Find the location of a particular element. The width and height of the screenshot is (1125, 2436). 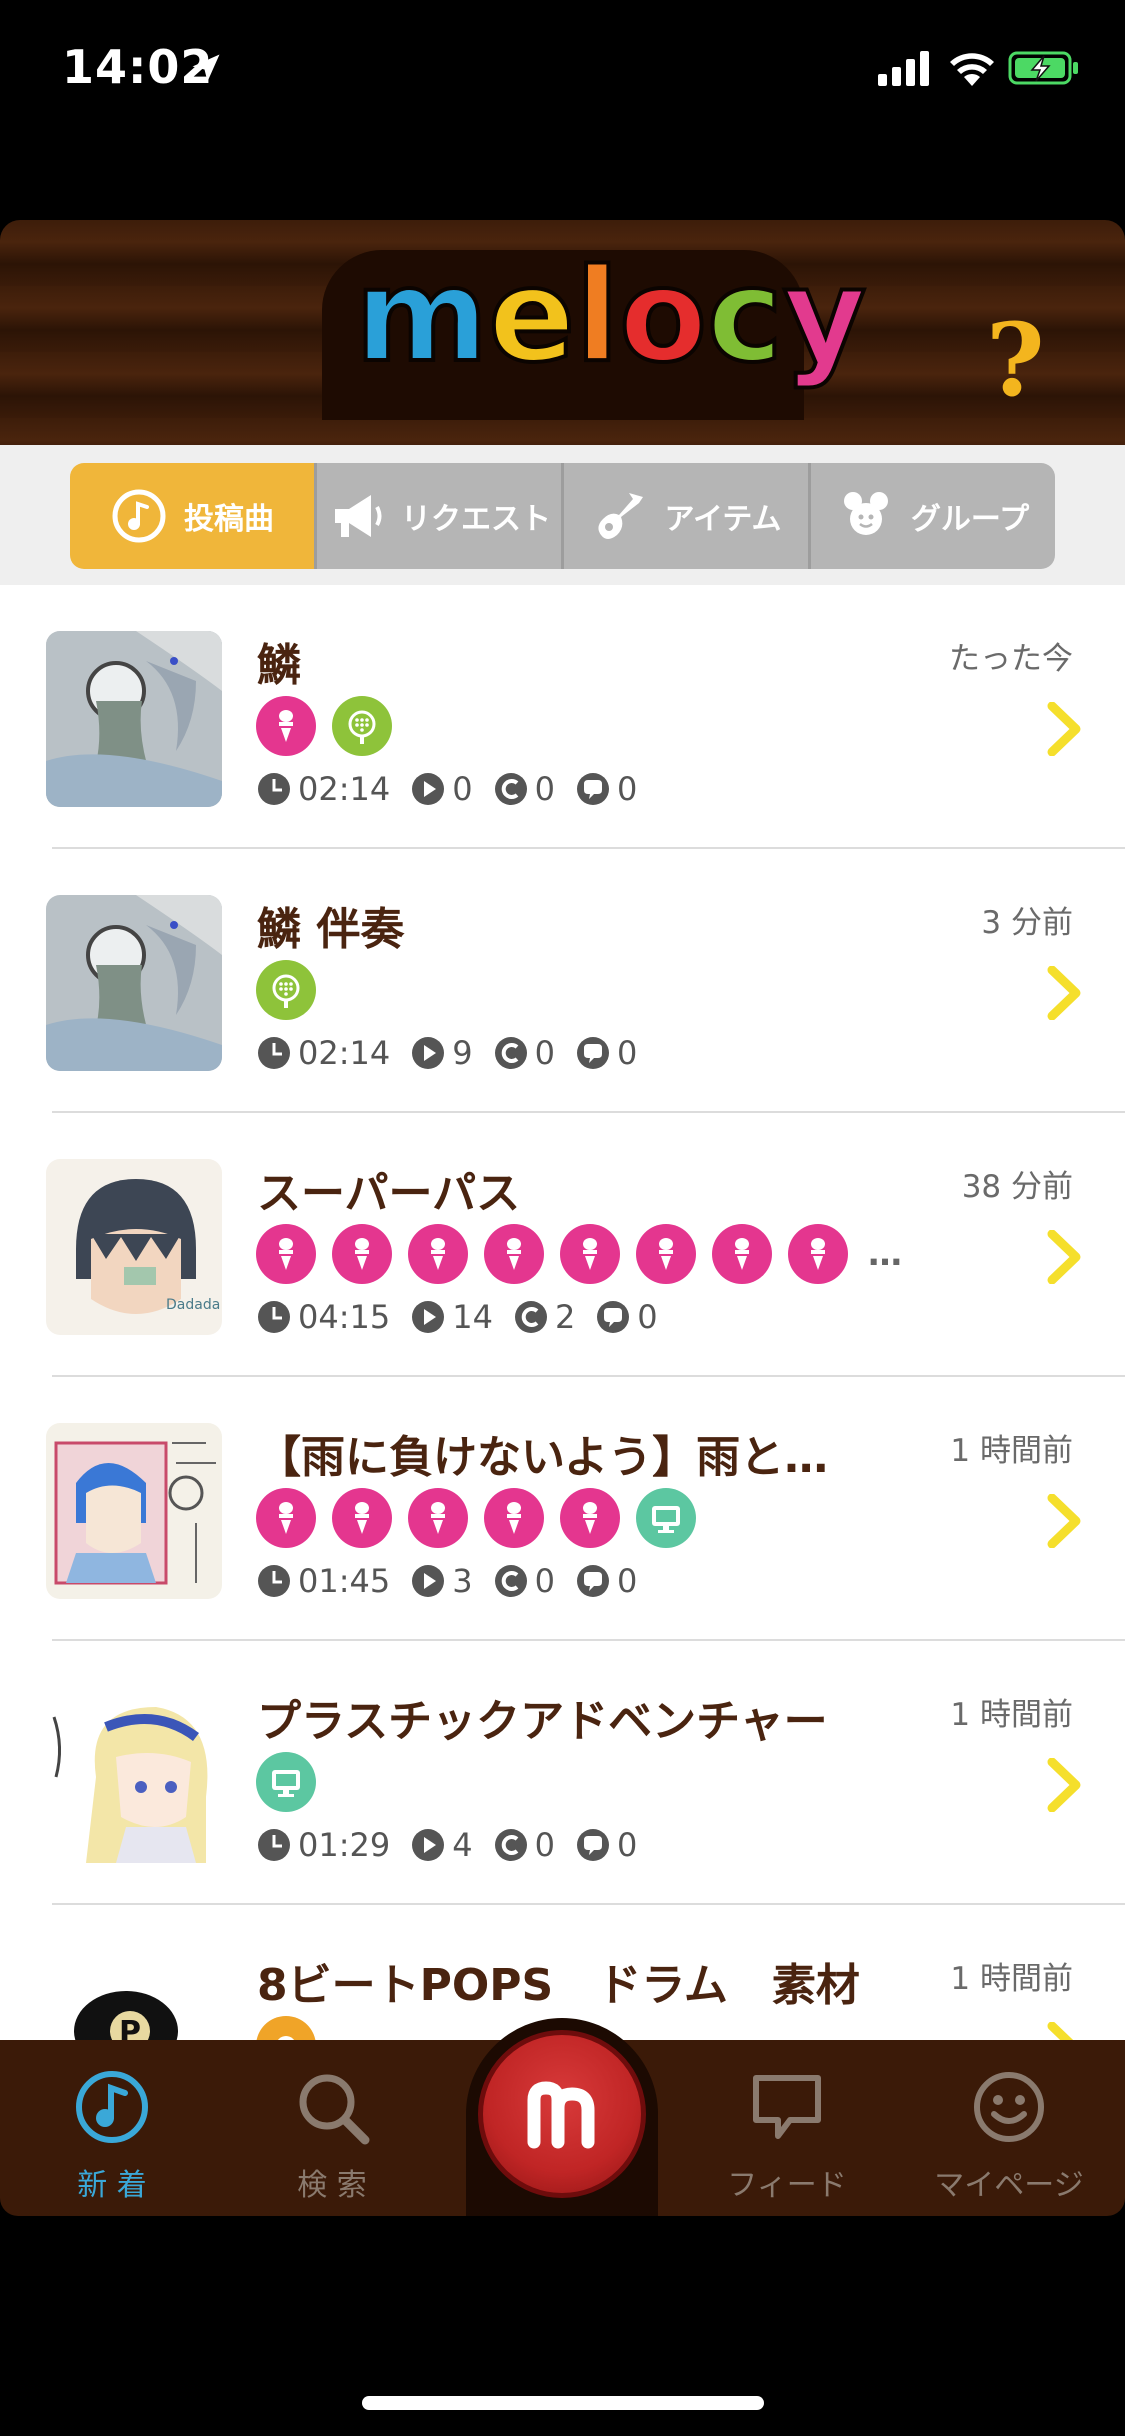

bottom-tab-bar: 新 着 検 索 フィード マイページ is located at coordinates (562, 2117).